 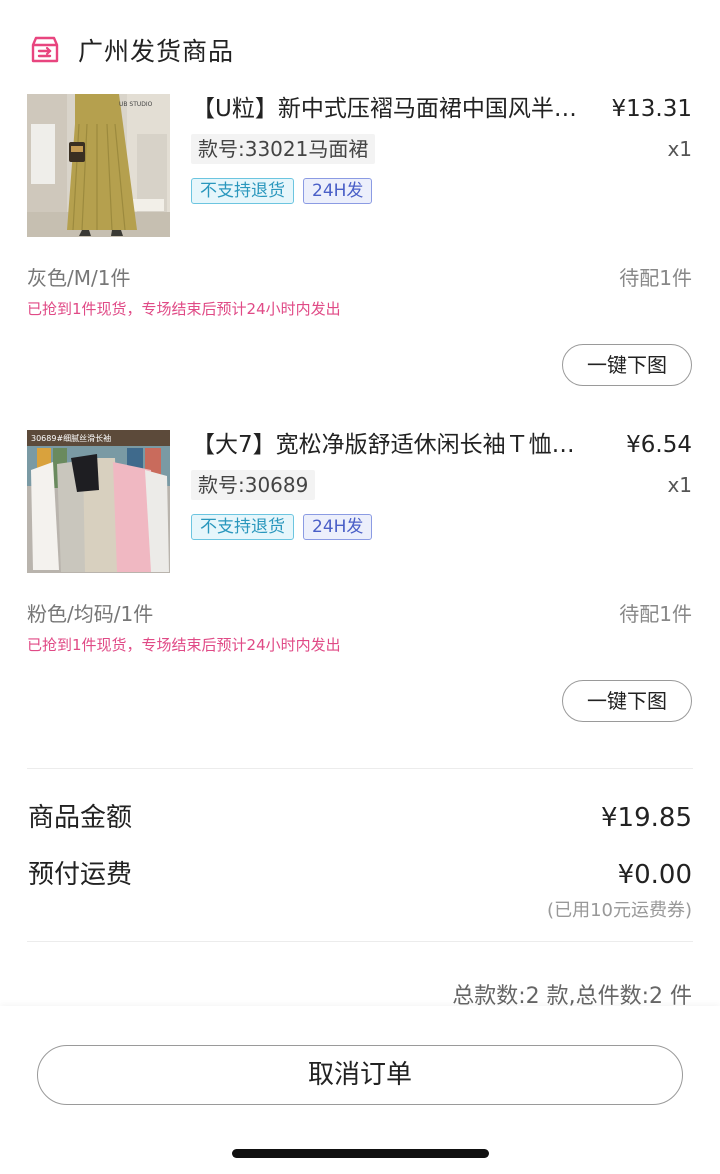 I want to click on product-spec: 粉色/均码/1件, so click(x=90, y=614).